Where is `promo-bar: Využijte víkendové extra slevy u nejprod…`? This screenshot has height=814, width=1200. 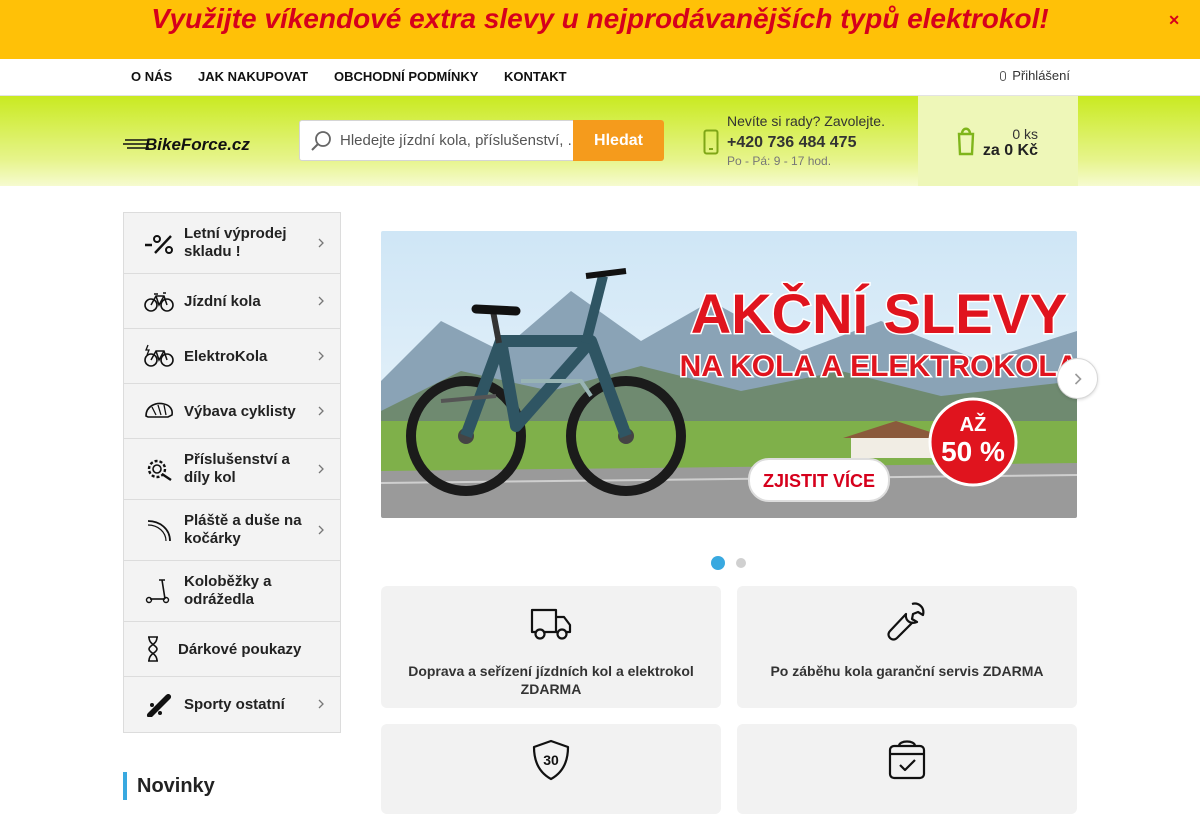
promo-bar: Využijte víkendové extra slevy u nejprod… is located at coordinates (600, 29).